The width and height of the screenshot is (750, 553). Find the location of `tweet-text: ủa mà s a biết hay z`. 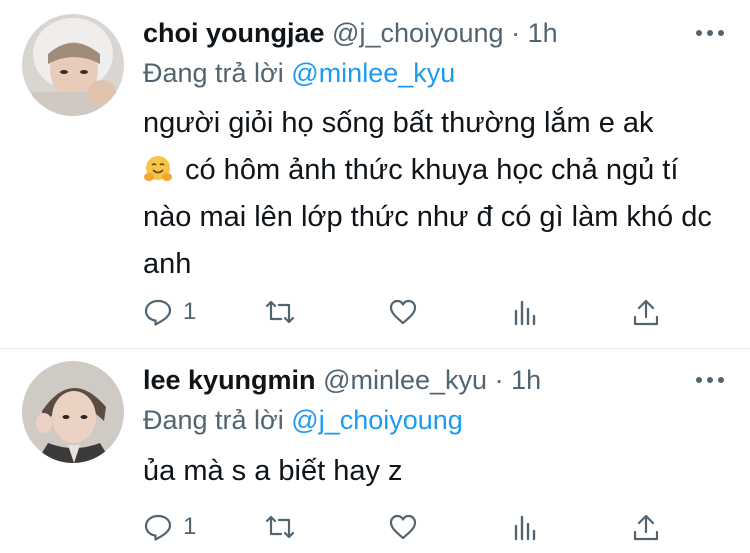

tweet-text: ủa mà s a biết hay z is located at coordinates (438, 471).